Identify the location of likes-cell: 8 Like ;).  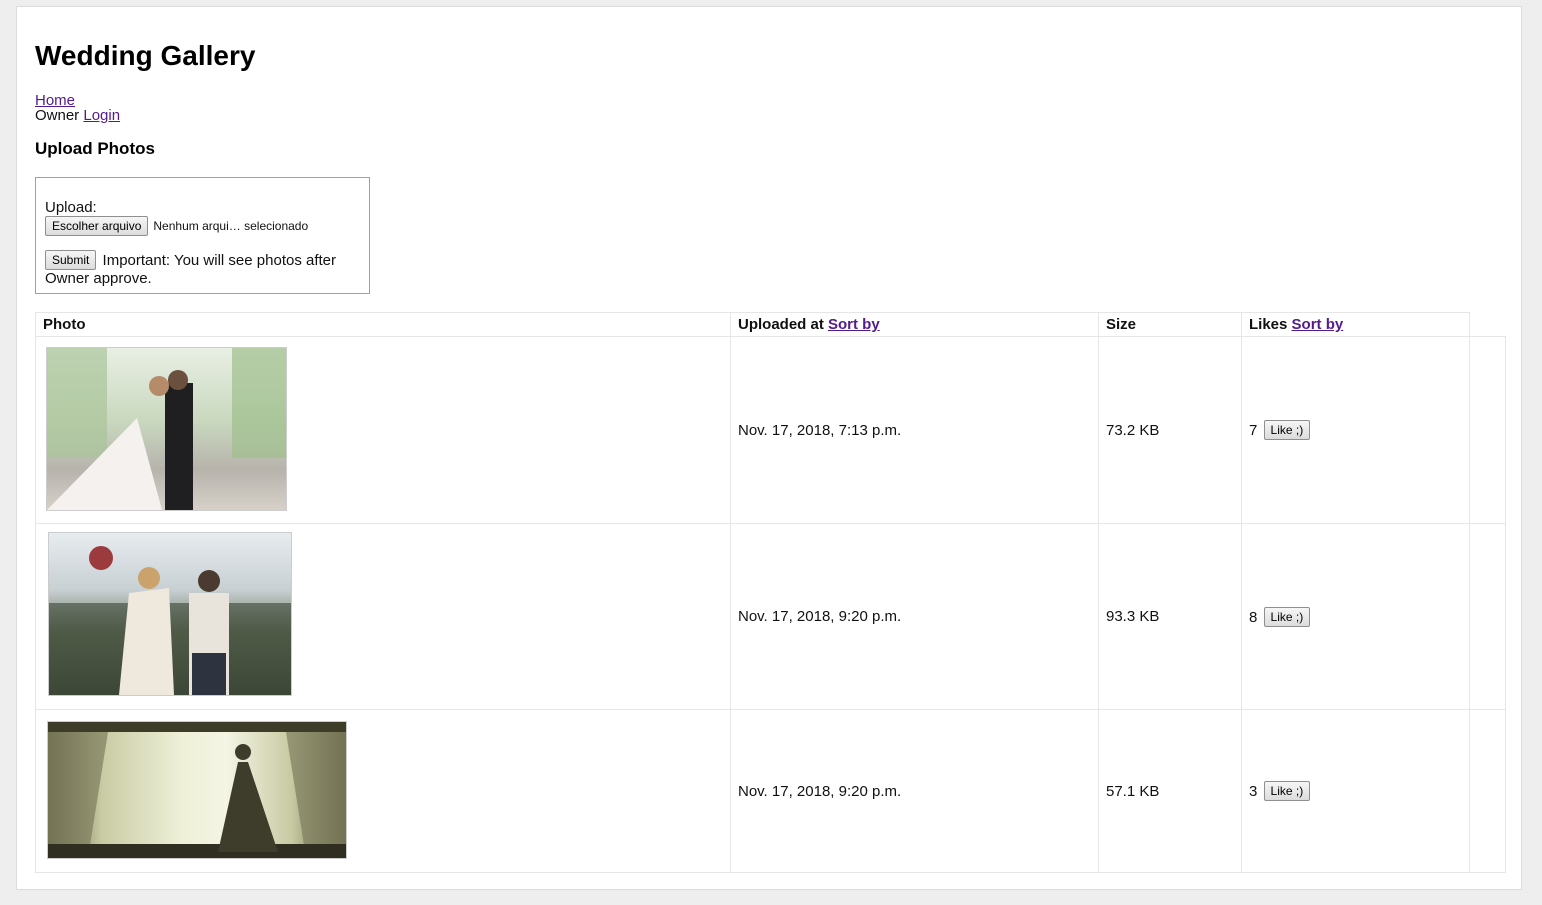
(1355, 616).